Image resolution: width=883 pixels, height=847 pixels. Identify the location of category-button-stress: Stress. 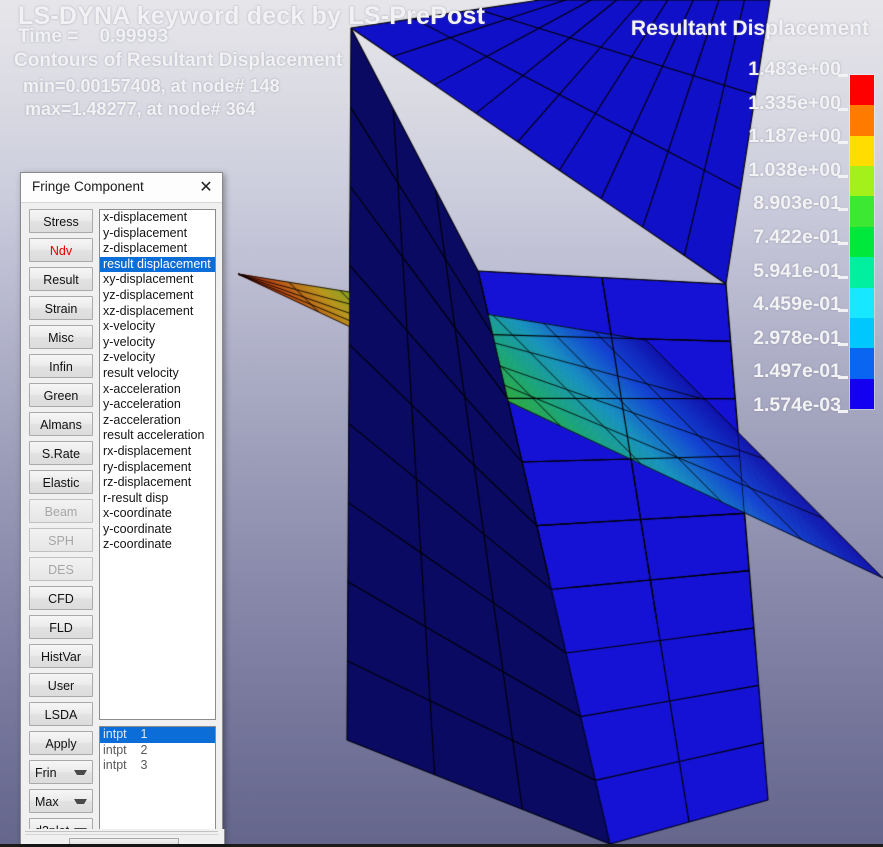
(61, 221).